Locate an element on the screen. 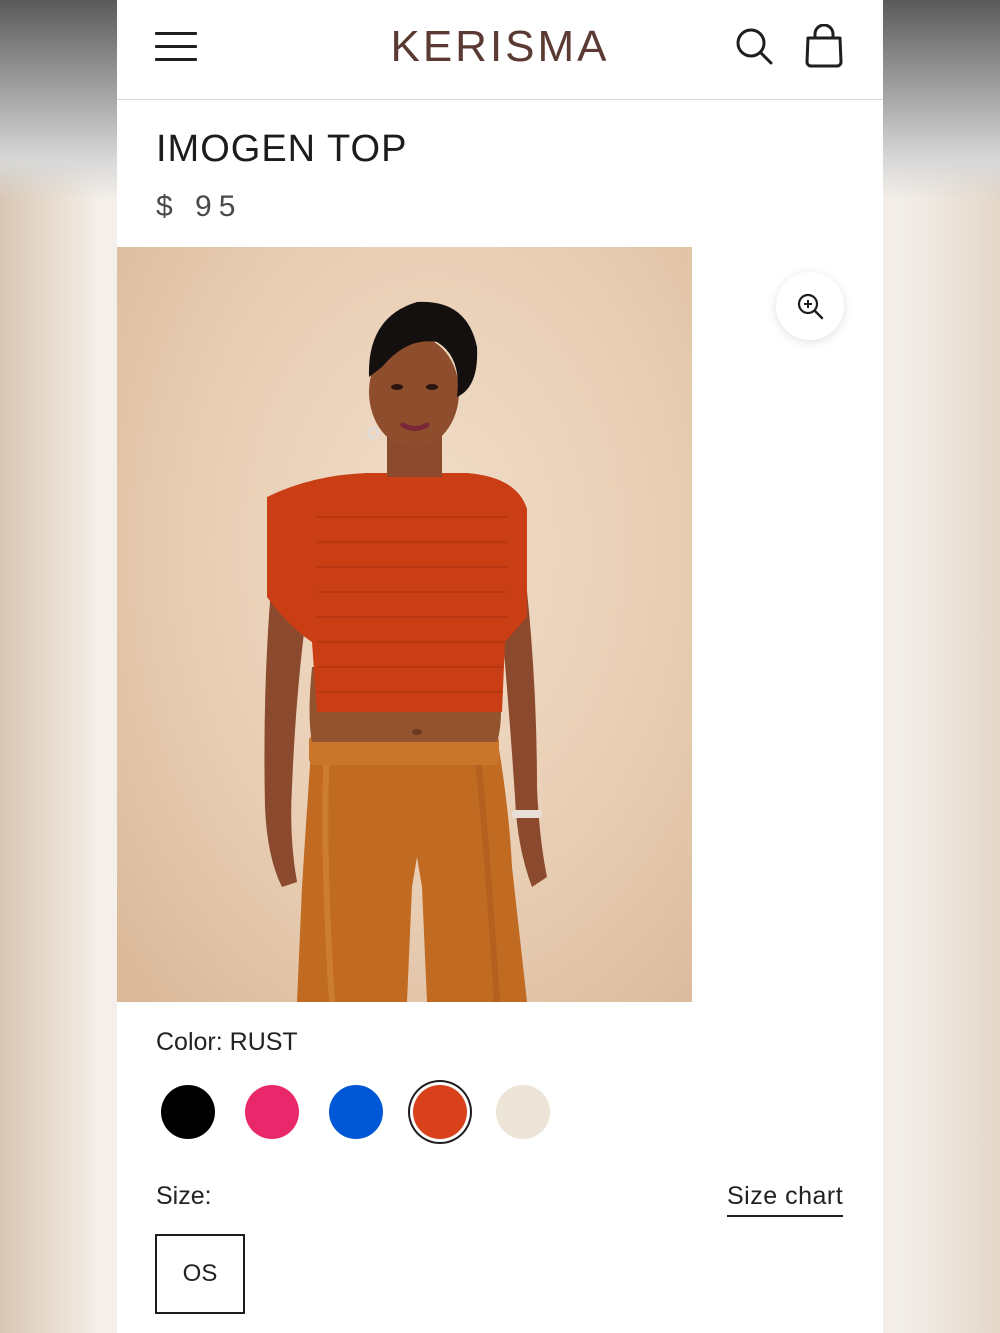 This screenshot has height=1333, width=1000. zoom-in-icon is located at coordinates (810, 306).